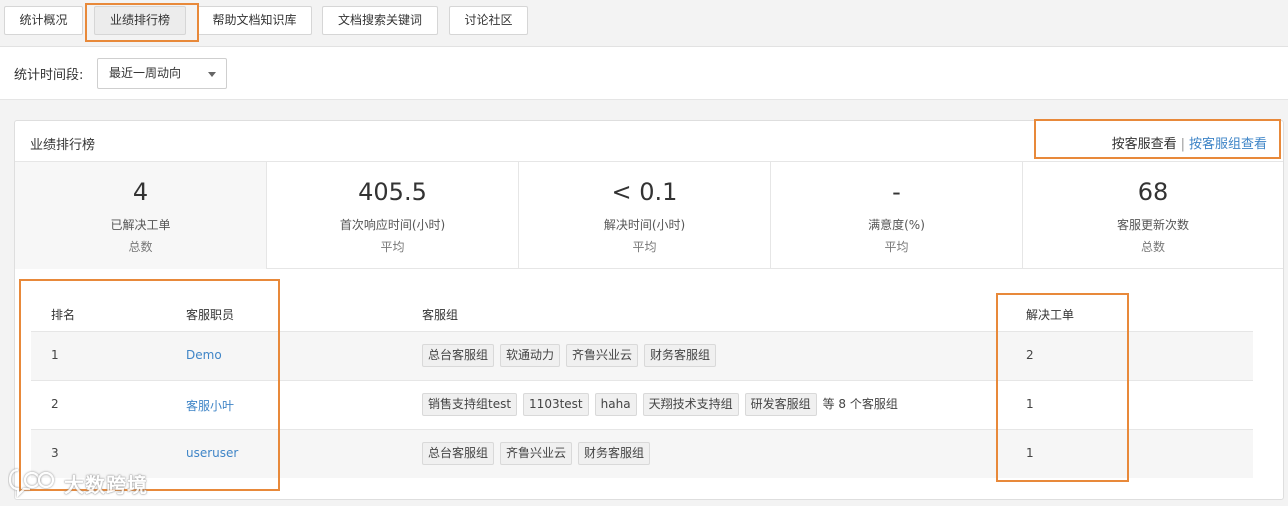 The height and width of the screenshot is (506, 1288). Describe the element at coordinates (204, 355) in the screenshot. I see `agent-link: Demo` at that location.